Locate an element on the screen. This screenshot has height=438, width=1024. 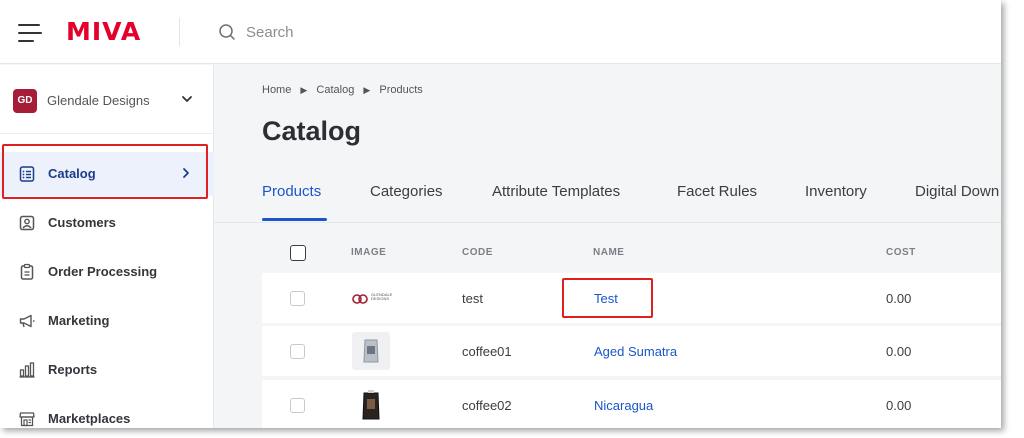
sidebar-item-label: Catalog is located at coordinates (72, 173).